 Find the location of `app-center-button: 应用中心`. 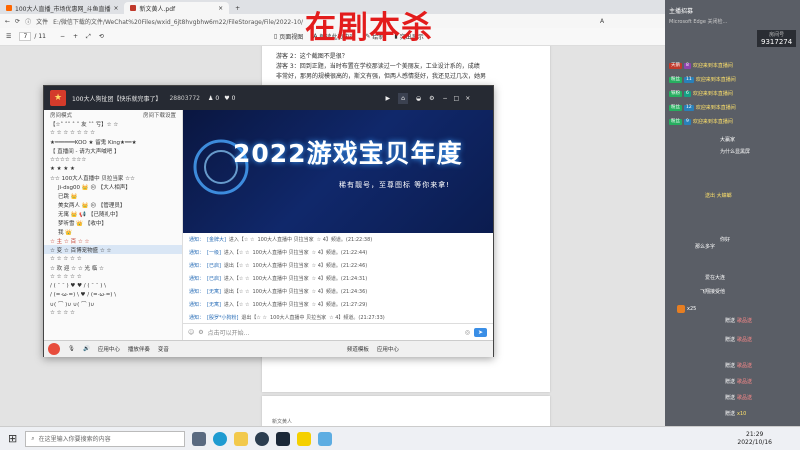

app-center-button: 应用中心 is located at coordinates (109, 349).